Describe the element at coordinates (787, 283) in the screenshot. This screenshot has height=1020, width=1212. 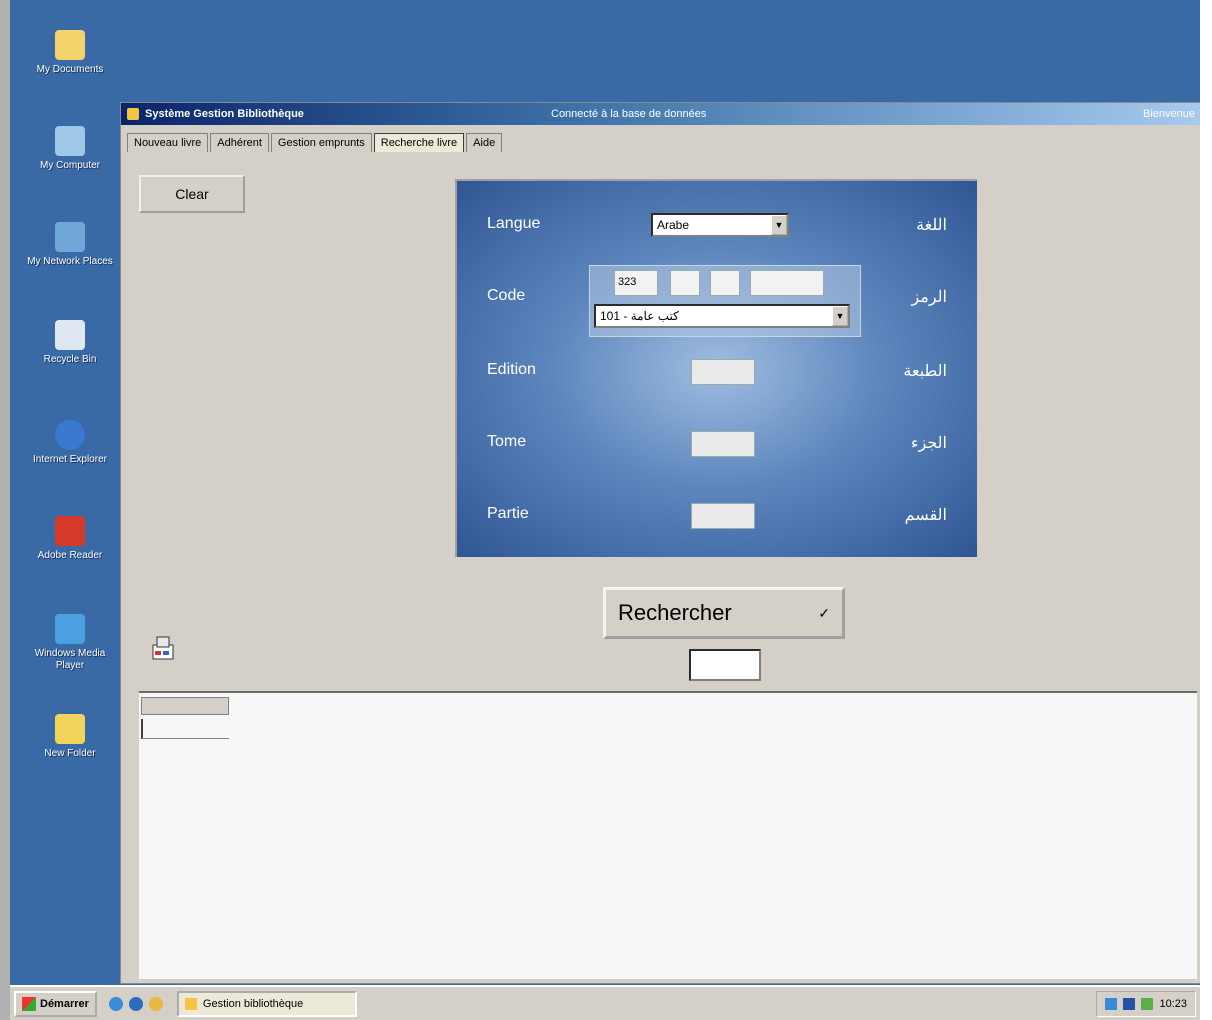
I see `code-part4-field` at that location.